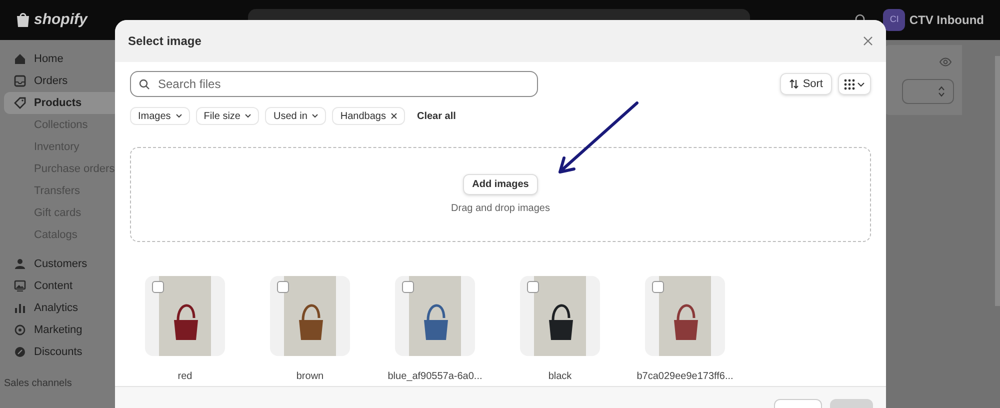 The width and height of the screenshot is (1000, 408). What do you see at coordinates (62, 330) in the screenshot?
I see `sidebar-item: Marketing` at bounding box center [62, 330].